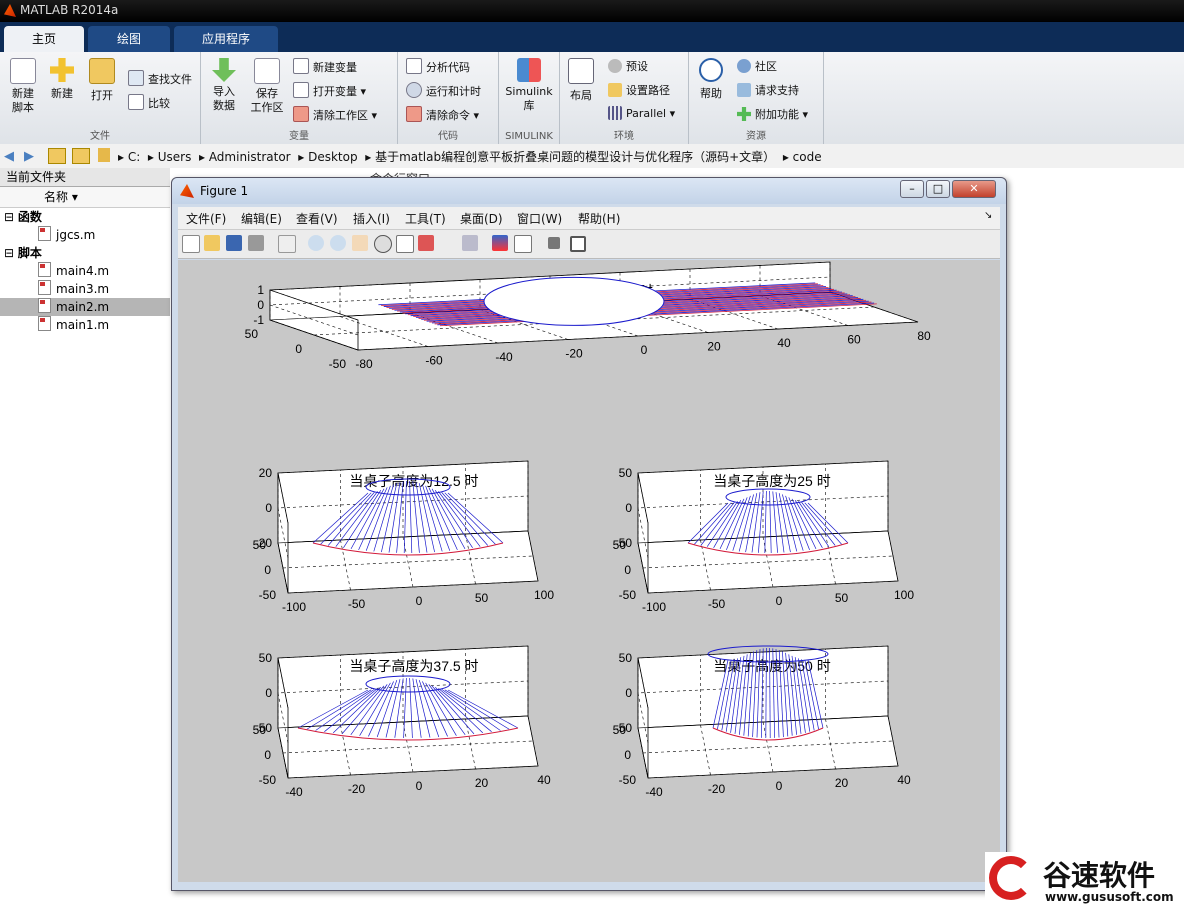 The width and height of the screenshot is (1184, 907). I want to click on script-file-icon, so click(44, 305).